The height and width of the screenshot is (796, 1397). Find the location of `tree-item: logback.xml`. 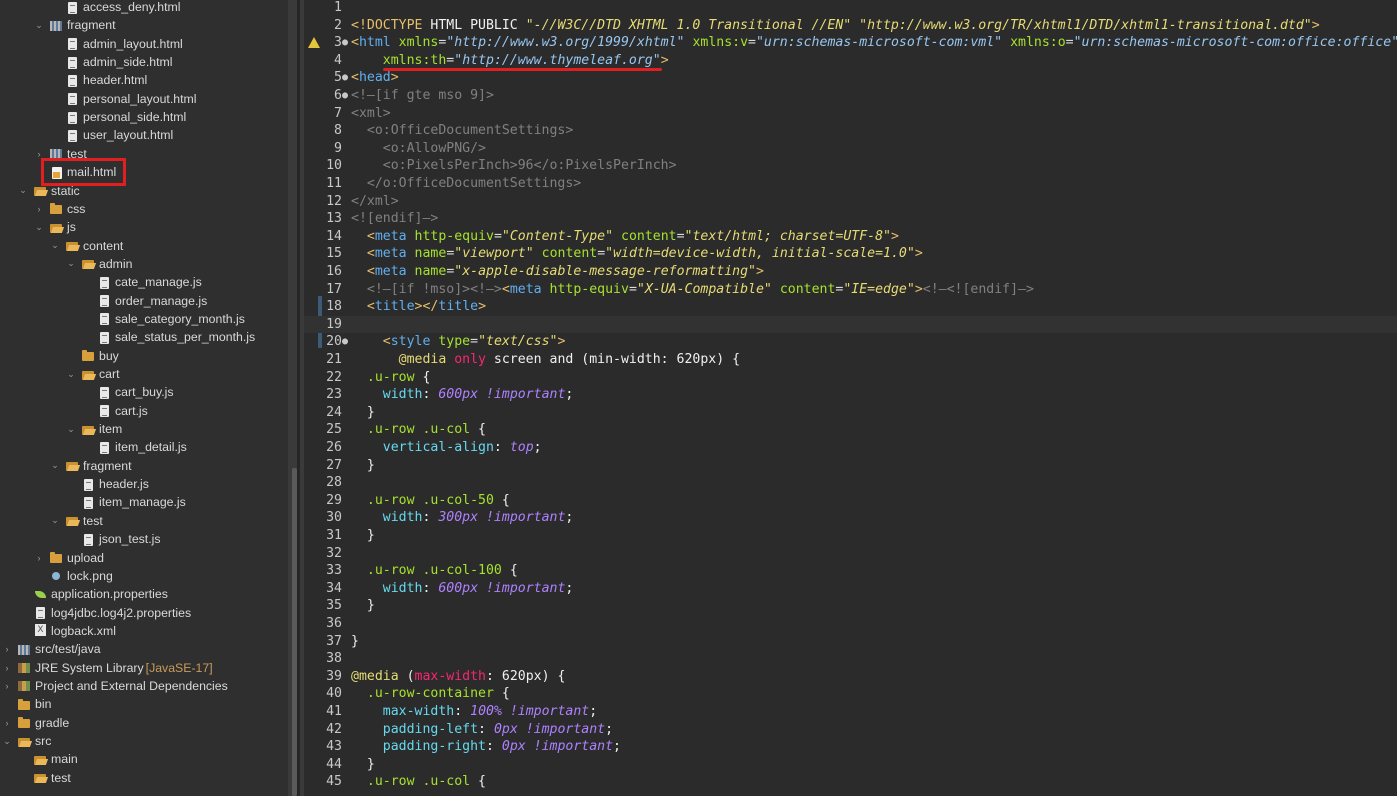

tree-item: logback.xml is located at coordinates (144, 631).